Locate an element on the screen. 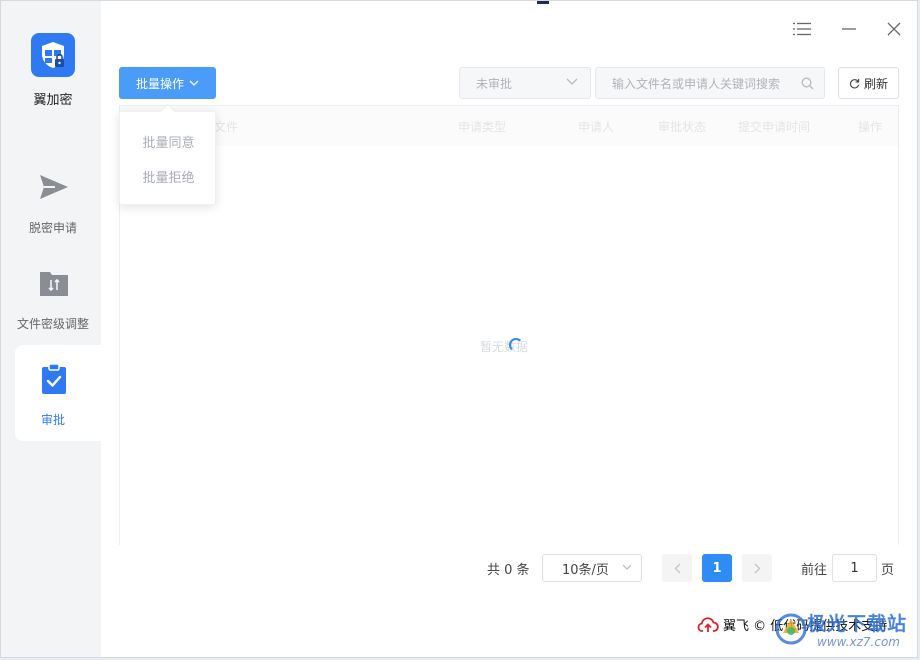  batch-operation-button: 批量操作 is located at coordinates (167, 83).